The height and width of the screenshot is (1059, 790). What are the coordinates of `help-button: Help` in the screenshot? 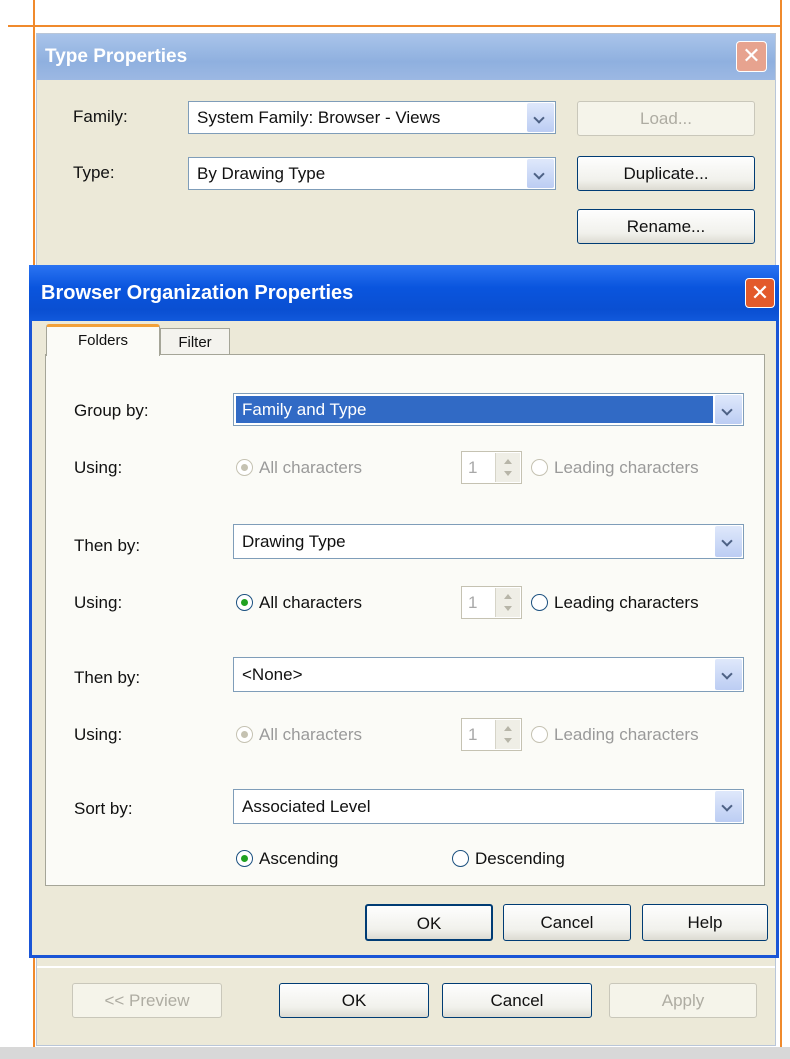 It's located at (705, 922).